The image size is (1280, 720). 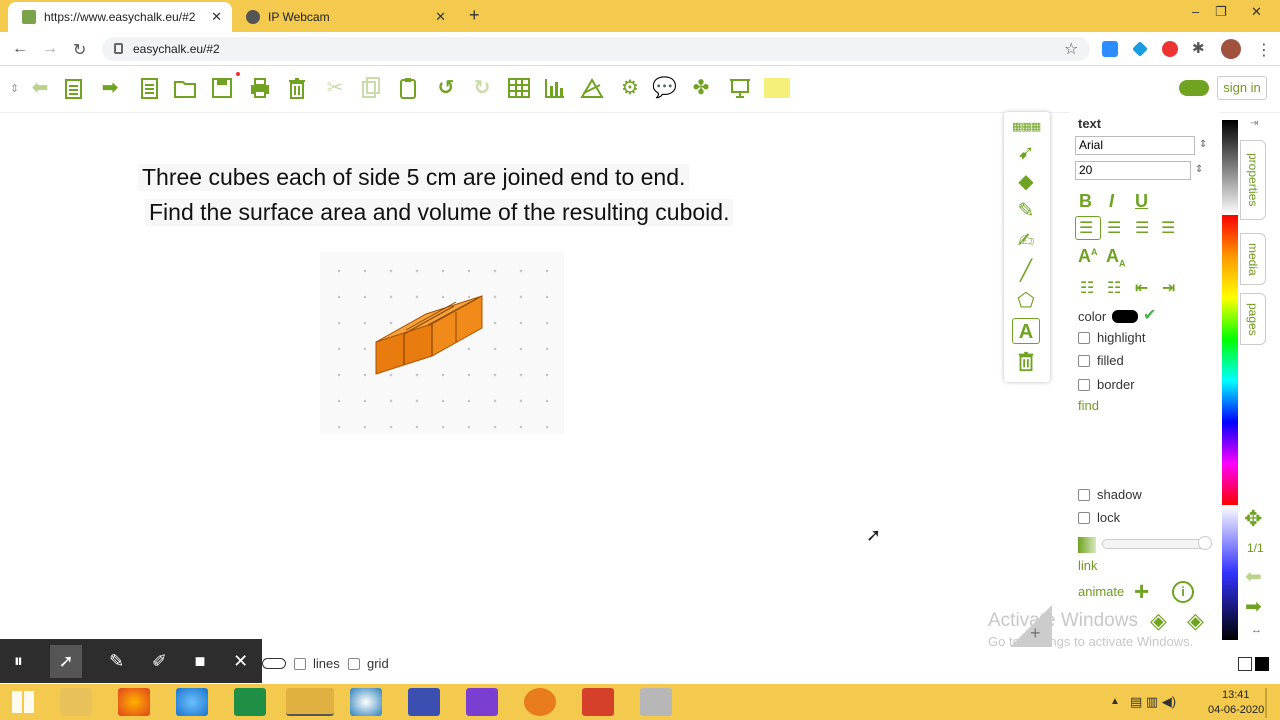 What do you see at coordinates (371, 88) in the screenshot?
I see `copy-icon` at bounding box center [371, 88].